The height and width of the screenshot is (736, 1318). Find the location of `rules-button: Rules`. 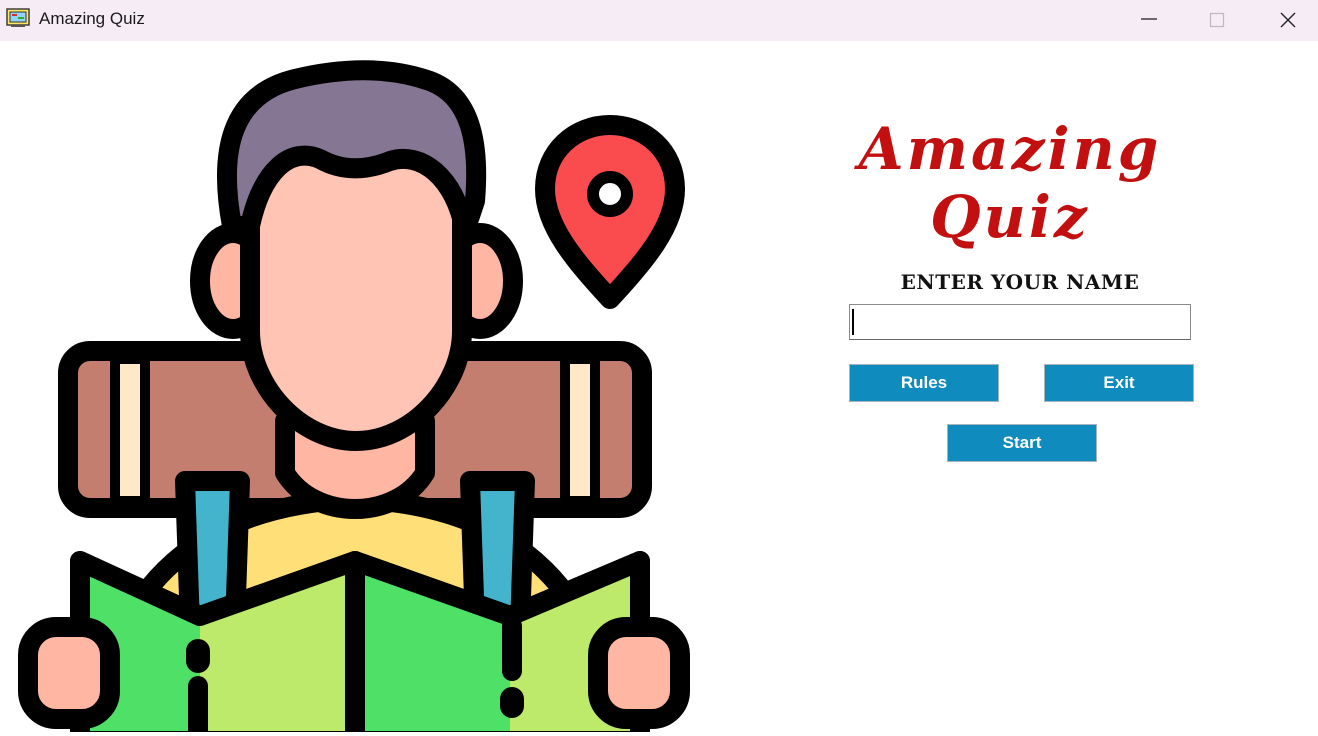

rules-button: Rules is located at coordinates (924, 383).